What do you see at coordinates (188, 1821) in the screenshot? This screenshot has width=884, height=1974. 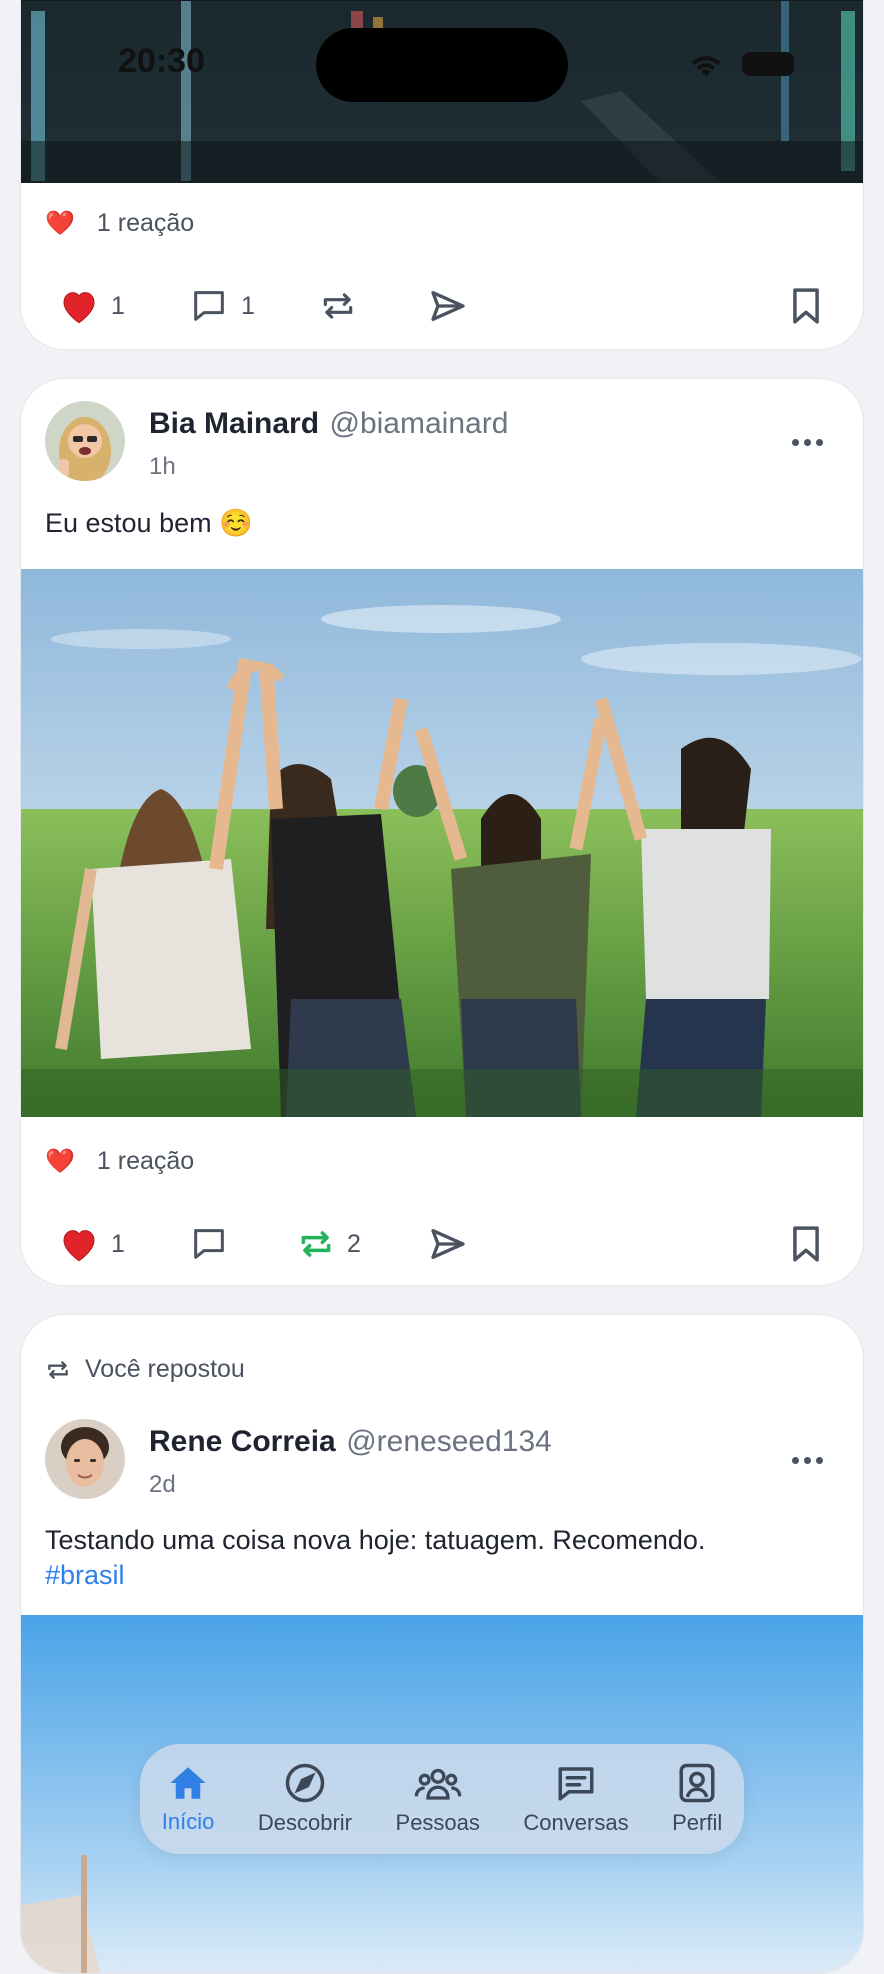 I see `tab-label: Início` at bounding box center [188, 1821].